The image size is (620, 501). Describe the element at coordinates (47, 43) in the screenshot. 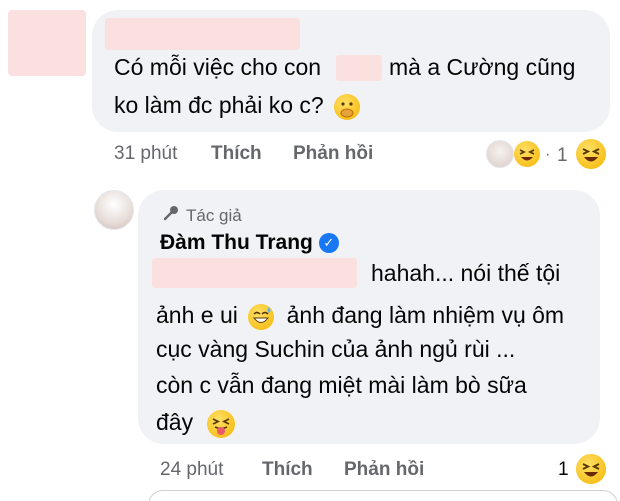

I see `redacted-commenter-avatar` at that location.